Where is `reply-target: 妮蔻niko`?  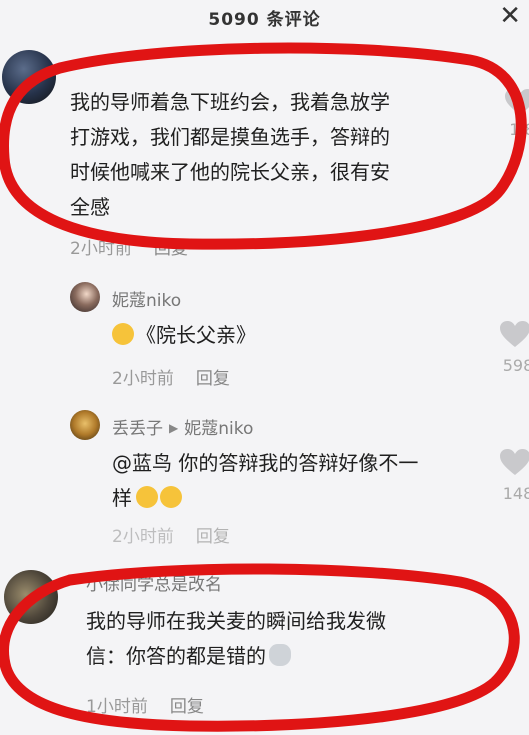 reply-target: 妮蔻niko is located at coordinates (218, 429).